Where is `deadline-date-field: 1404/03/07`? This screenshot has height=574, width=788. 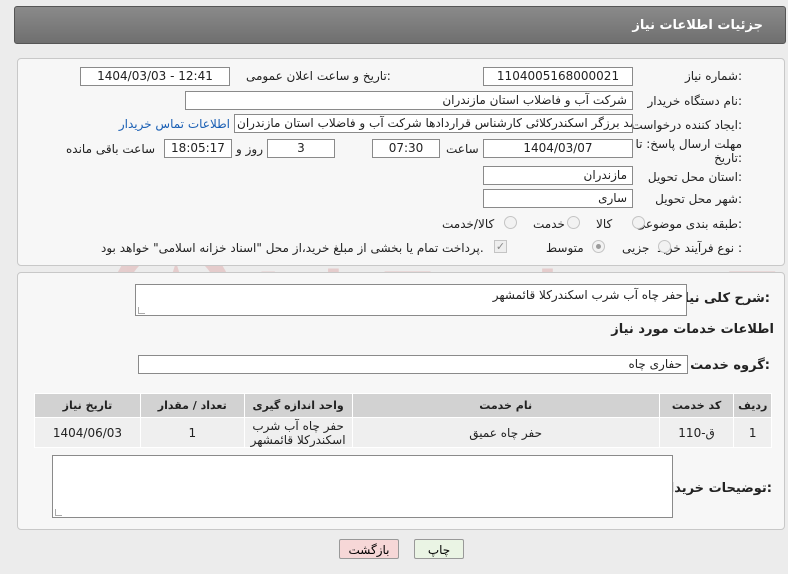
deadline-date-field: 1404/03/07 is located at coordinates (558, 148).